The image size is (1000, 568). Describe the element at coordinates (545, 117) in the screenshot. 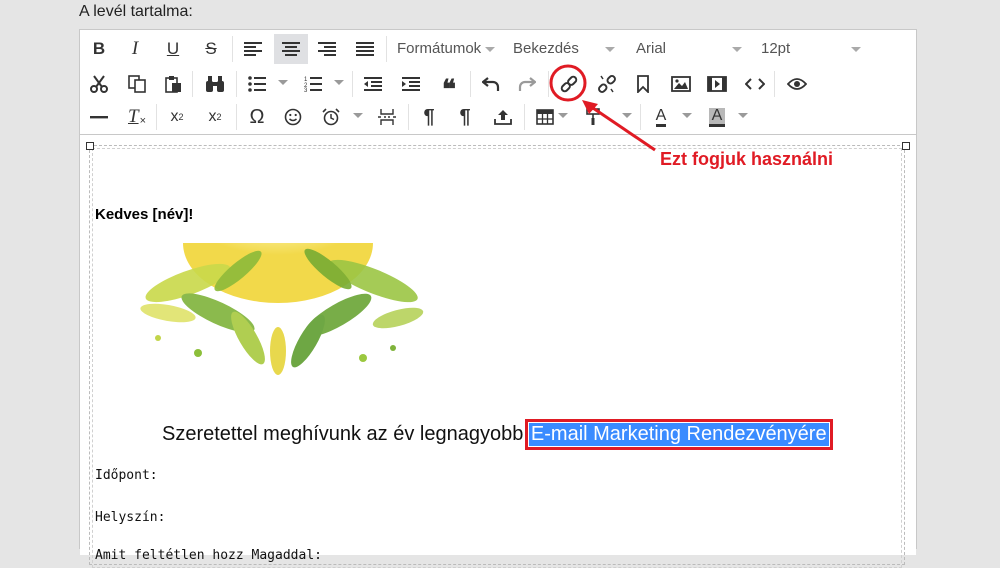

I see `table-button` at that location.